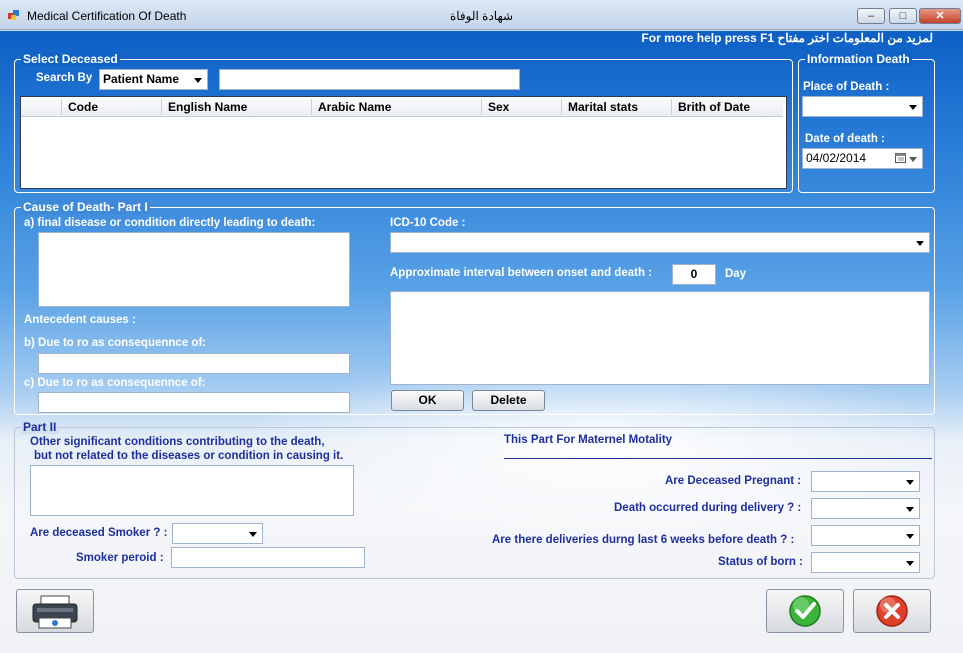 Image resolution: width=963 pixels, height=653 pixels. I want to click on window-title-arabic: شهادة الوفاة, so click(481, 16).